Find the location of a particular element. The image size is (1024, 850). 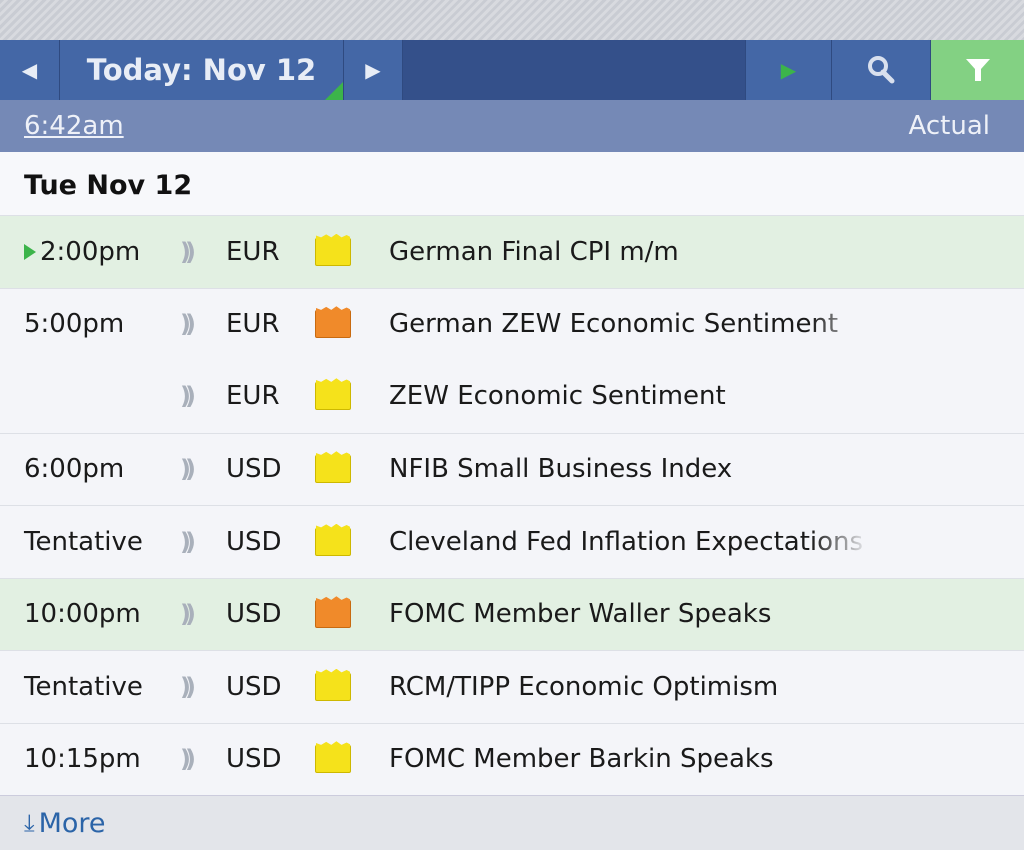

play-icon: ▶ is located at coordinates (788, 70).